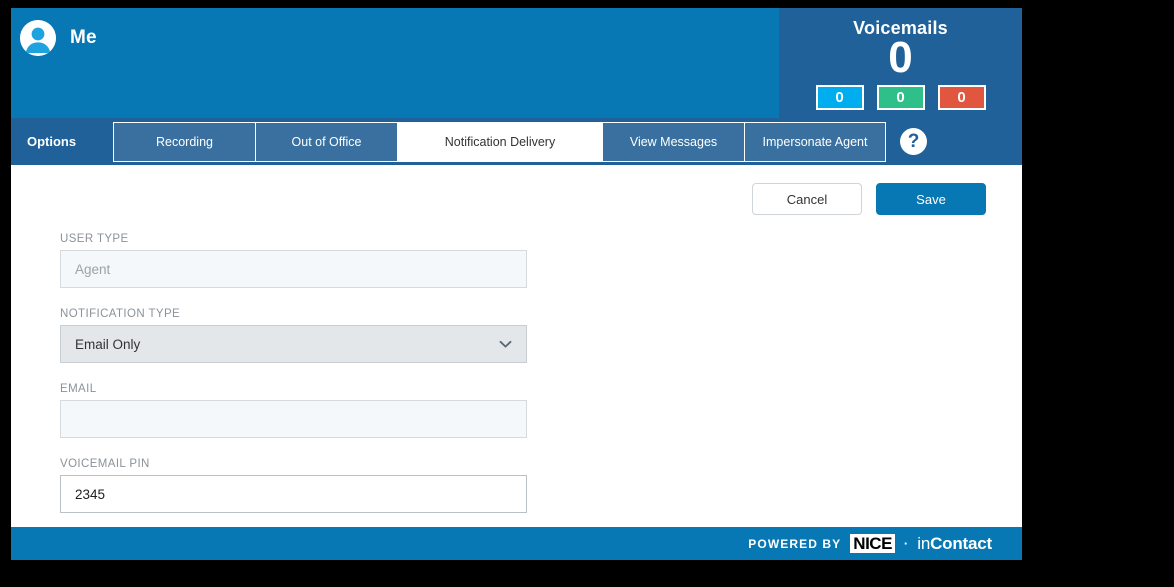 Image resolution: width=1174 pixels, height=587 pixels. I want to click on email-input, so click(293, 419).